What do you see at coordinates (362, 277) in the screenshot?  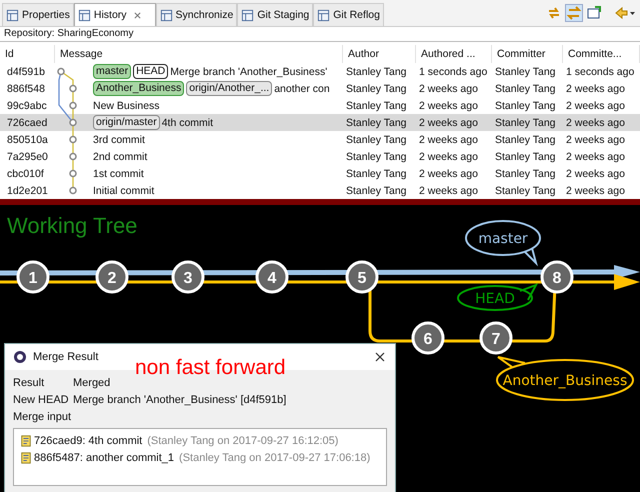 I see `commit-node: 5` at bounding box center [362, 277].